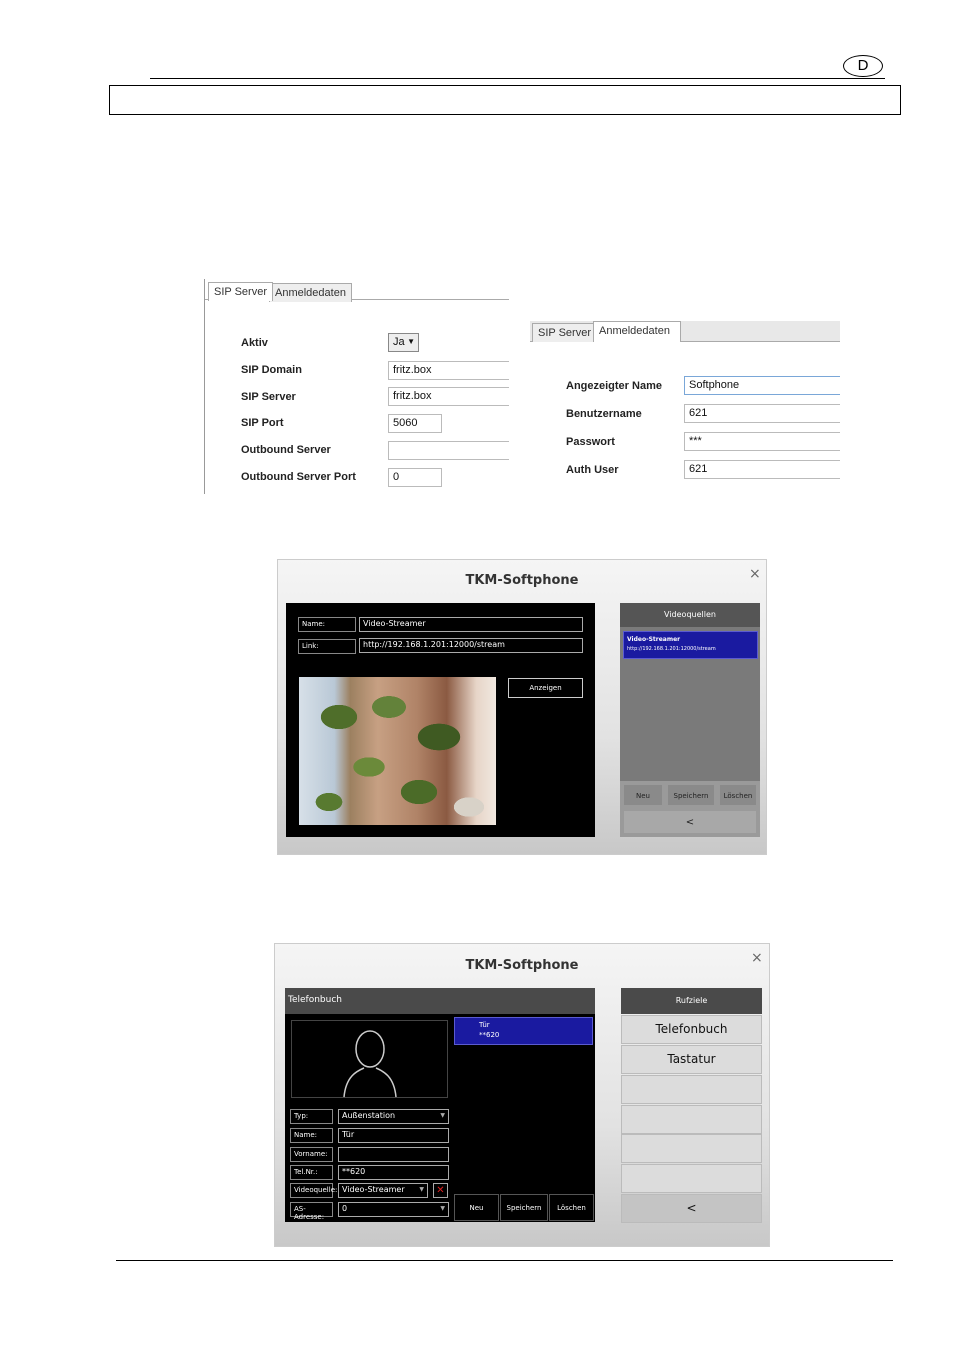 This screenshot has width=955, height=1350. Describe the element at coordinates (393, 1209) in the screenshot. I see `as-address-dropdown: 0 ▼` at that location.